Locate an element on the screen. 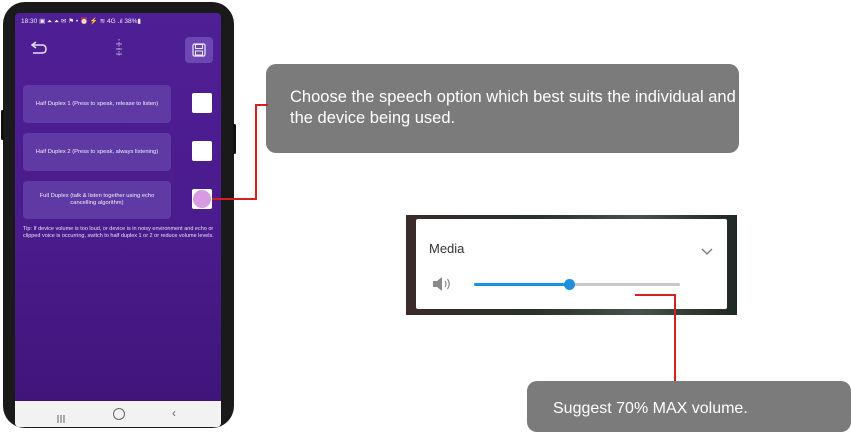  toolbar is located at coordinates (118, 49).